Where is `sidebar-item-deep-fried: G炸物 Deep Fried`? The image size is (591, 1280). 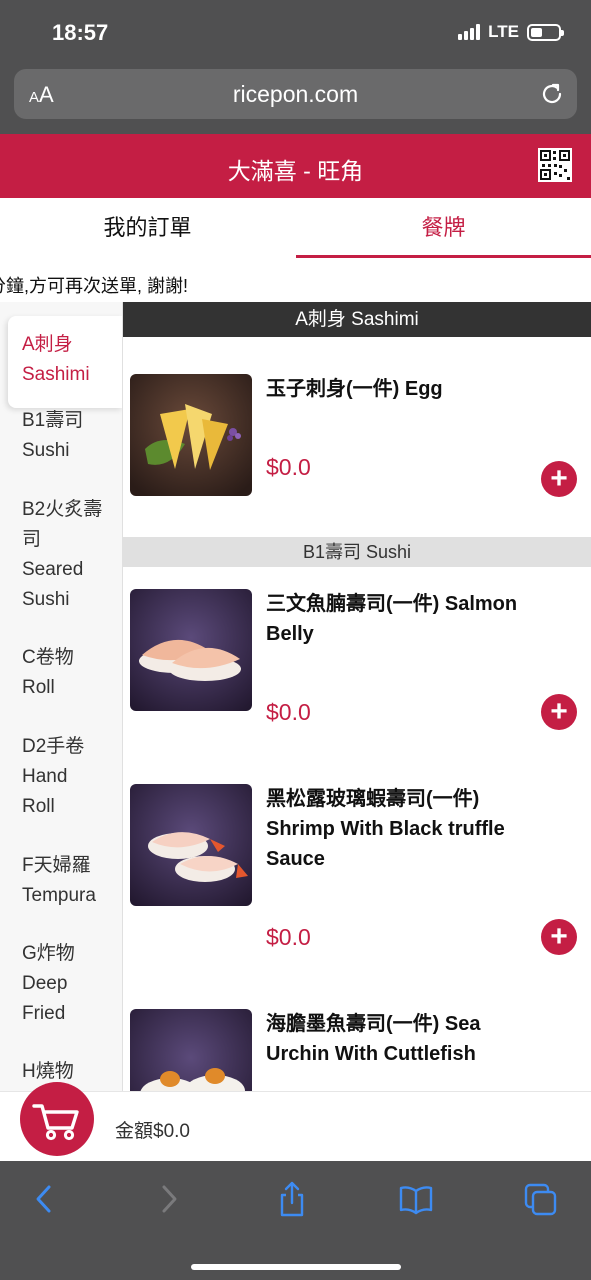
sidebar-item-deep-fried: G炸物 Deep Fried is located at coordinates (61, 984).